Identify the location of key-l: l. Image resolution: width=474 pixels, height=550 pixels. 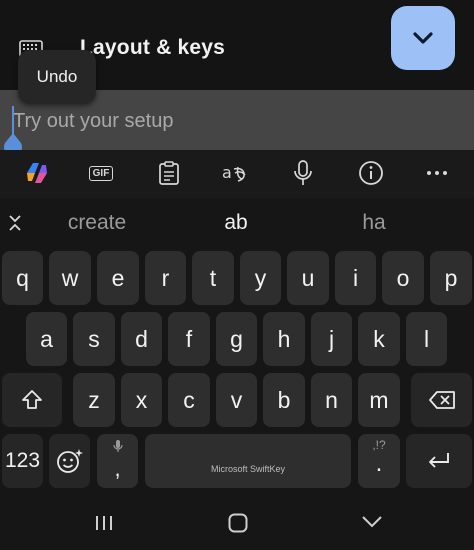
(426, 339).